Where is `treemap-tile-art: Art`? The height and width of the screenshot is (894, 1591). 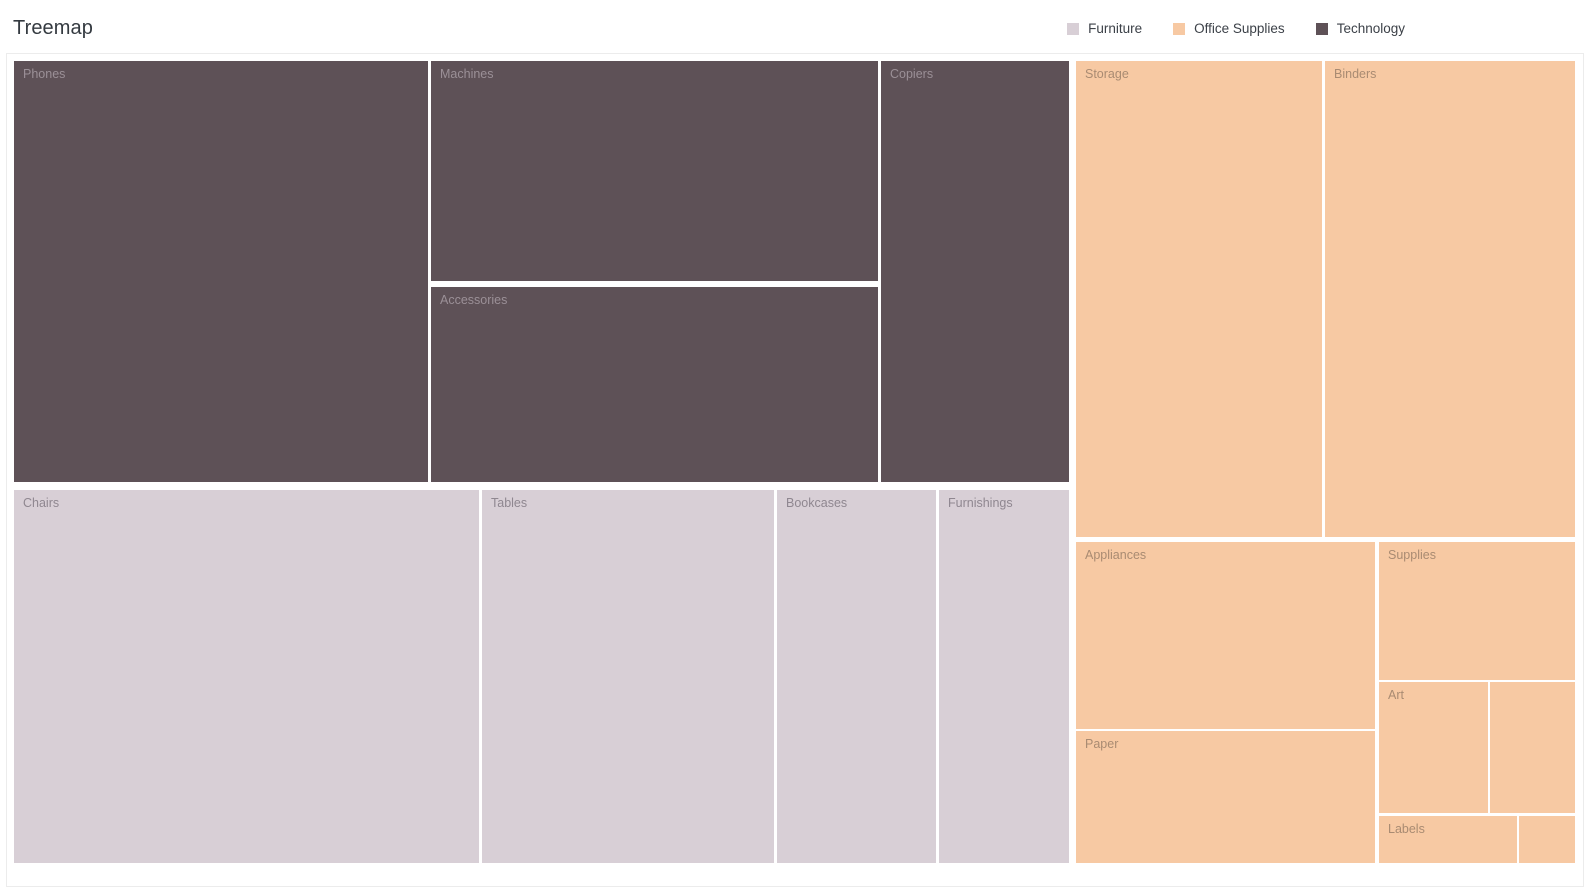
treemap-tile-art: Art is located at coordinates (1433, 747).